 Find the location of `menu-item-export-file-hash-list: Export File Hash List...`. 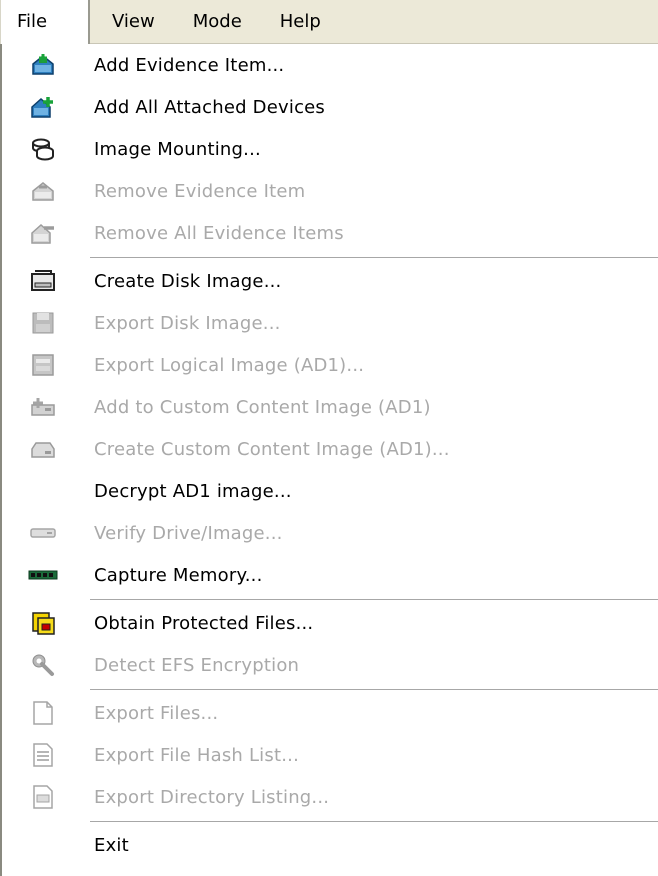

menu-item-export-file-hash-list: Export File Hash List... is located at coordinates (330, 755).